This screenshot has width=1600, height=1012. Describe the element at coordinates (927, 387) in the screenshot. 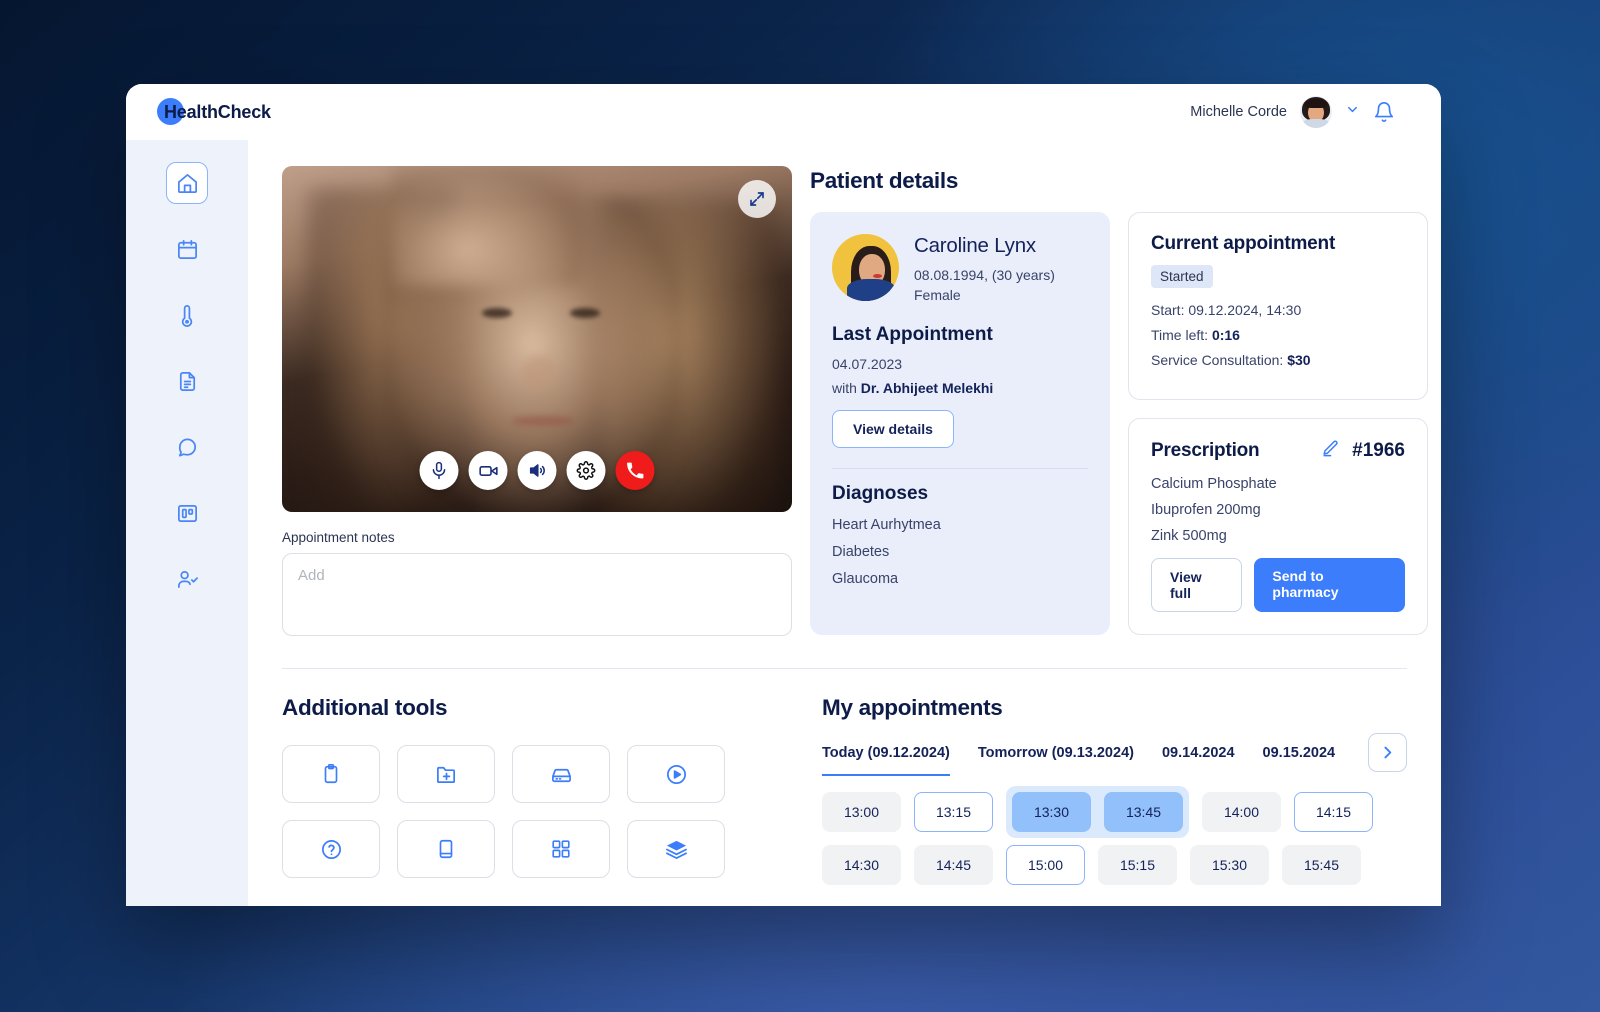

I see `doctor-name: Dr. Abhijeet Melekhi` at that location.